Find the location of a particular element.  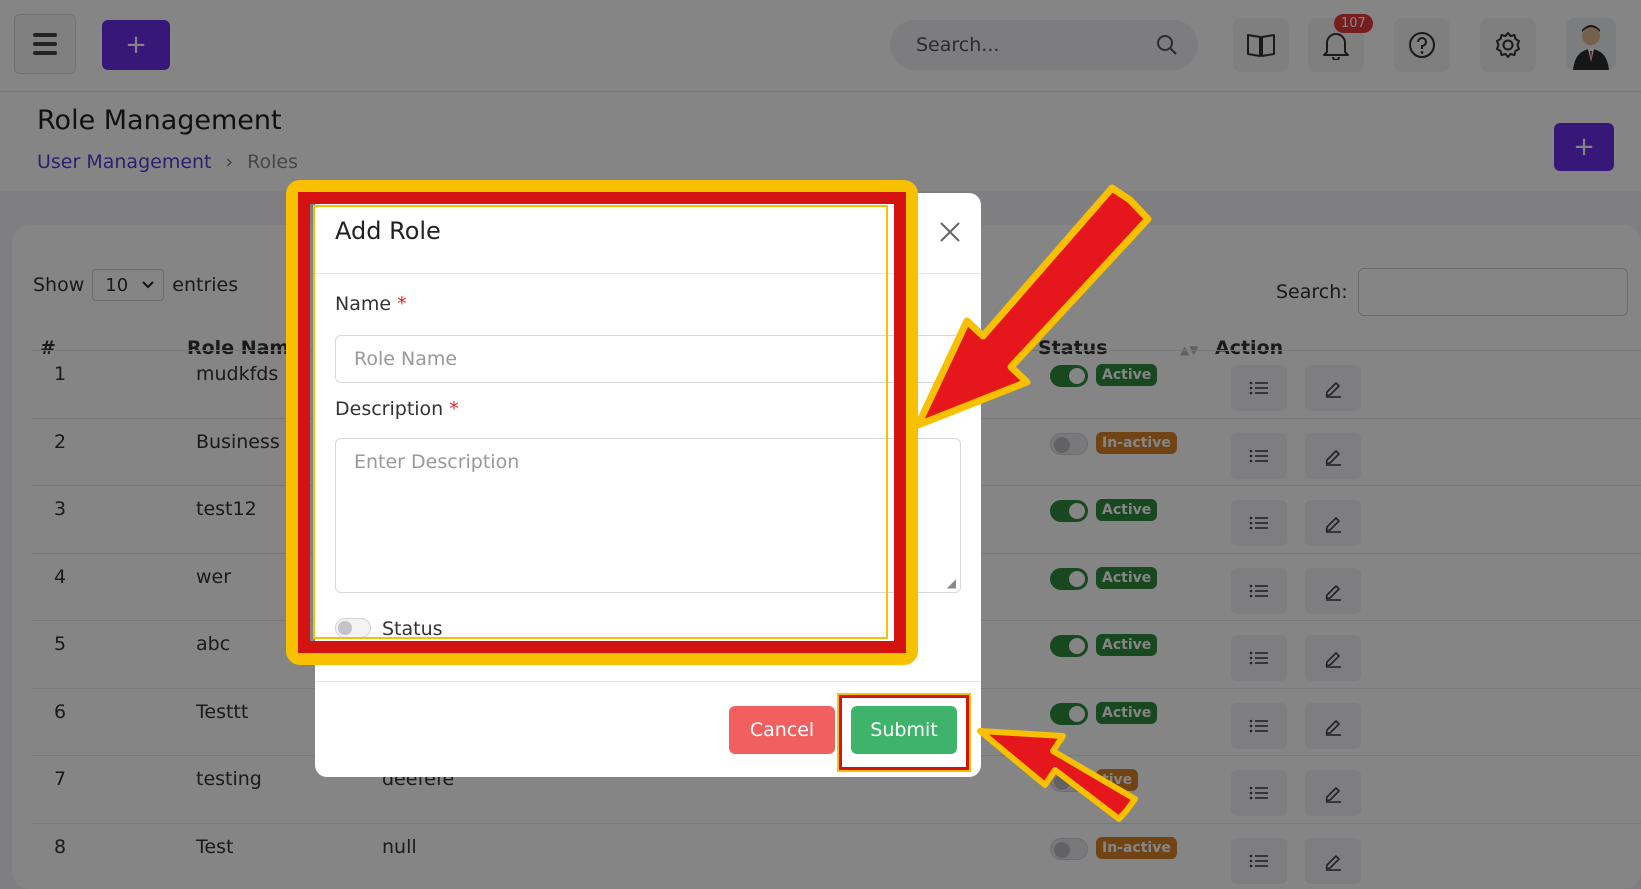

annotation-arrows is located at coordinates (1033, 503).